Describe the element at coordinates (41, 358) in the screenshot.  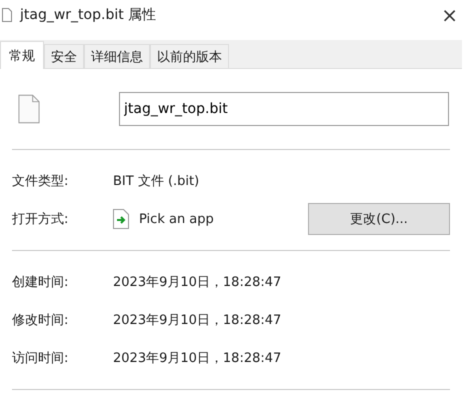
I see `field-label: 访问时间:` at that location.